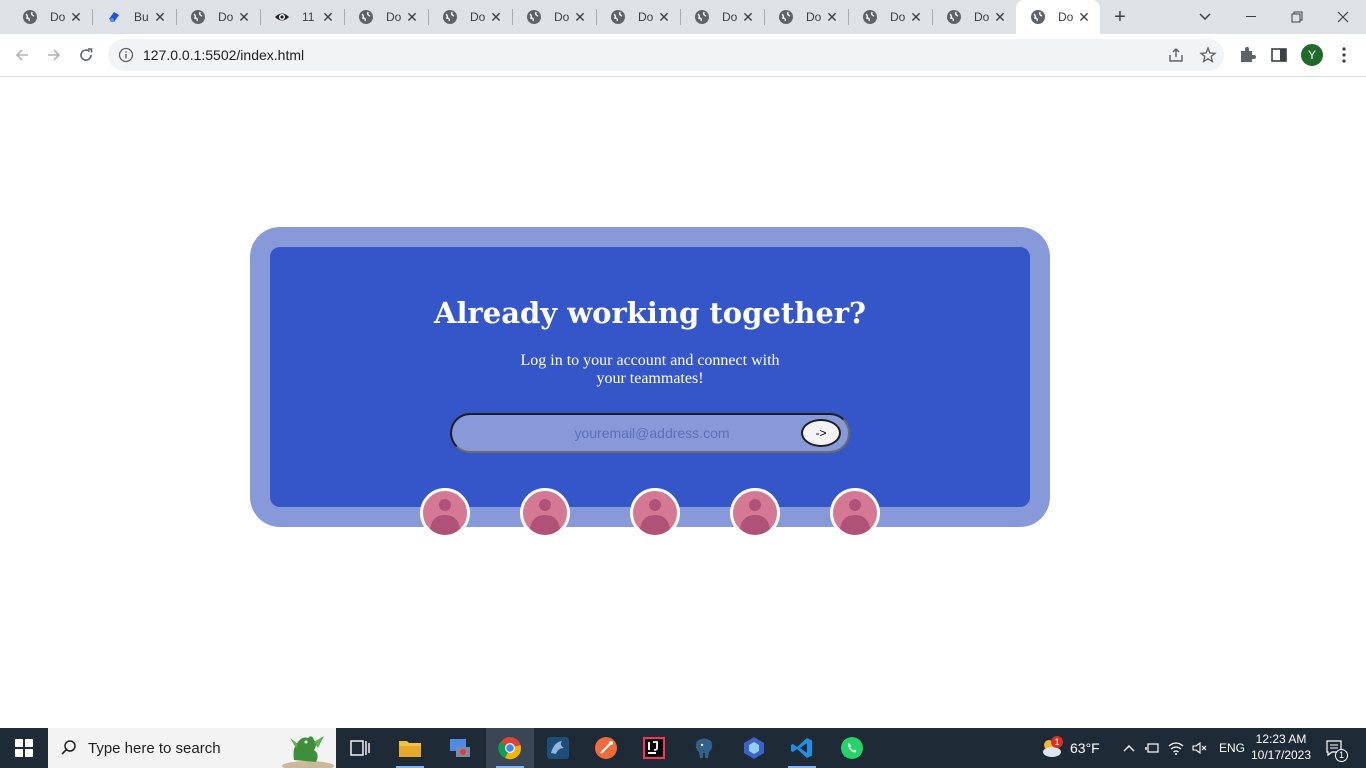  I want to click on close-icon, so click(1343, 17).